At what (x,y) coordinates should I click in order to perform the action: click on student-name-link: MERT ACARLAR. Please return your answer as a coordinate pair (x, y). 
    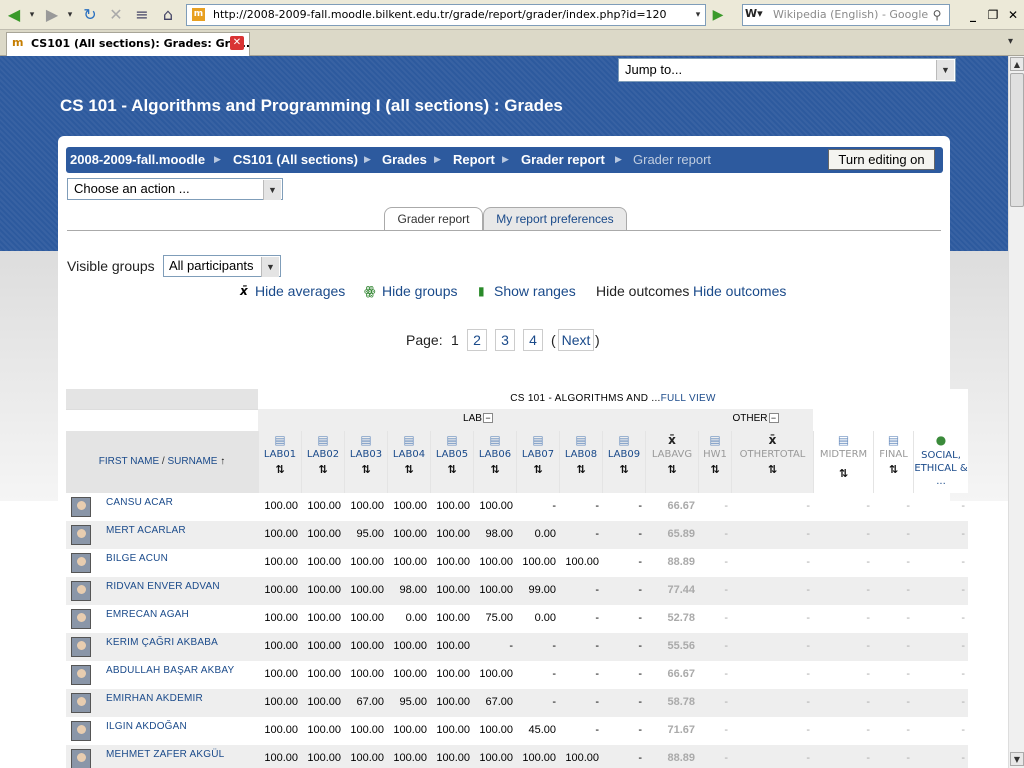
    Looking at the image, I should click on (146, 530).